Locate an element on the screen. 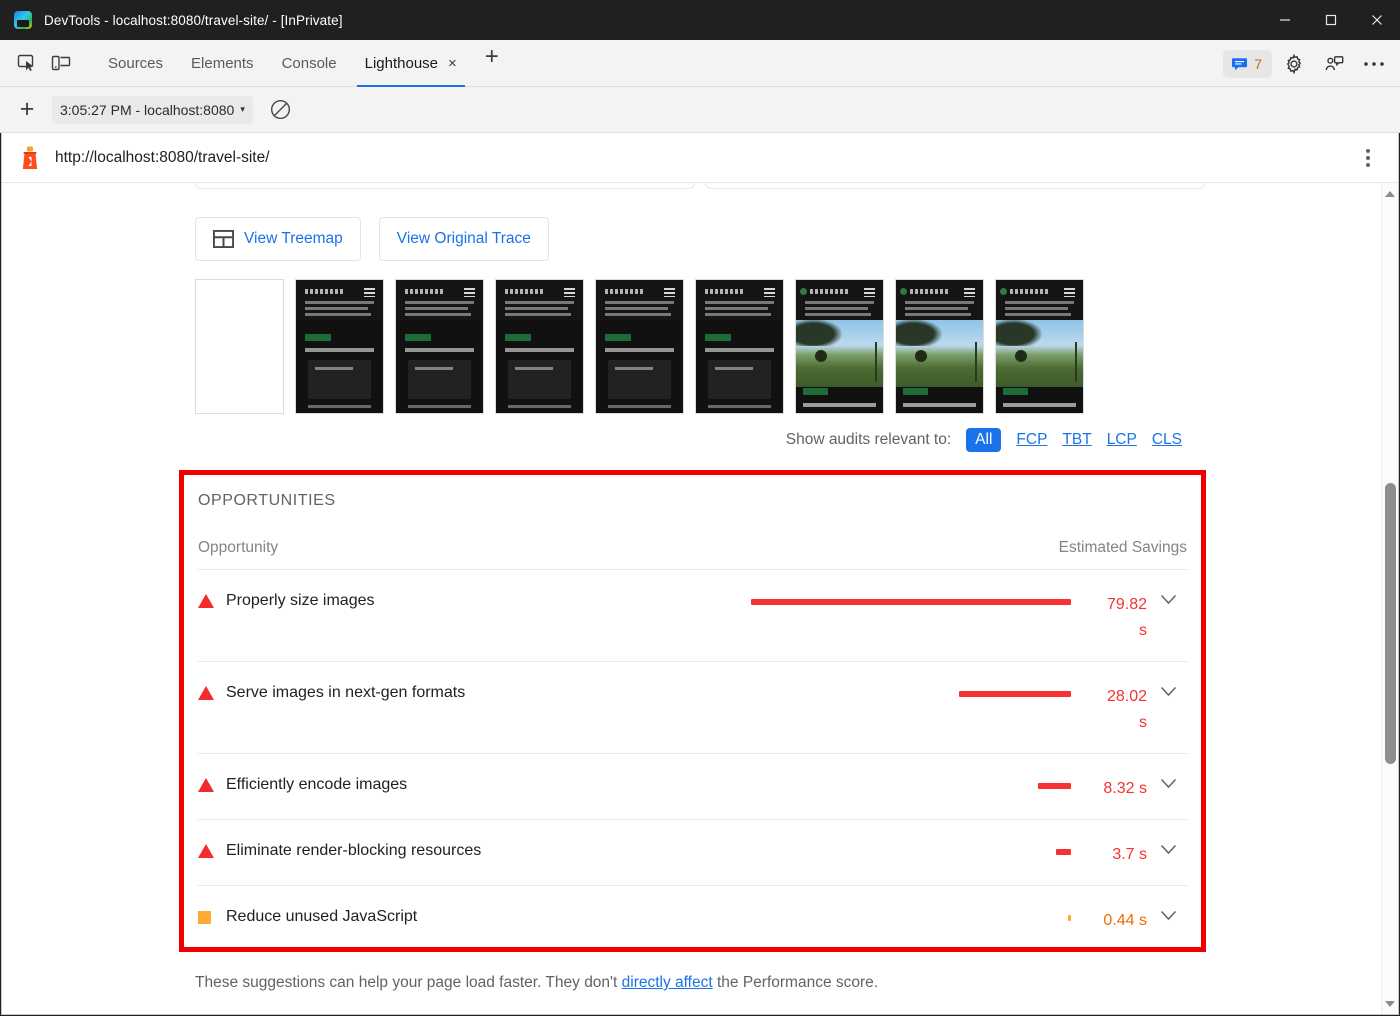 This screenshot has width=1400, height=1016. report-url: http://localhost:8080/travel-site/ is located at coordinates (162, 157).